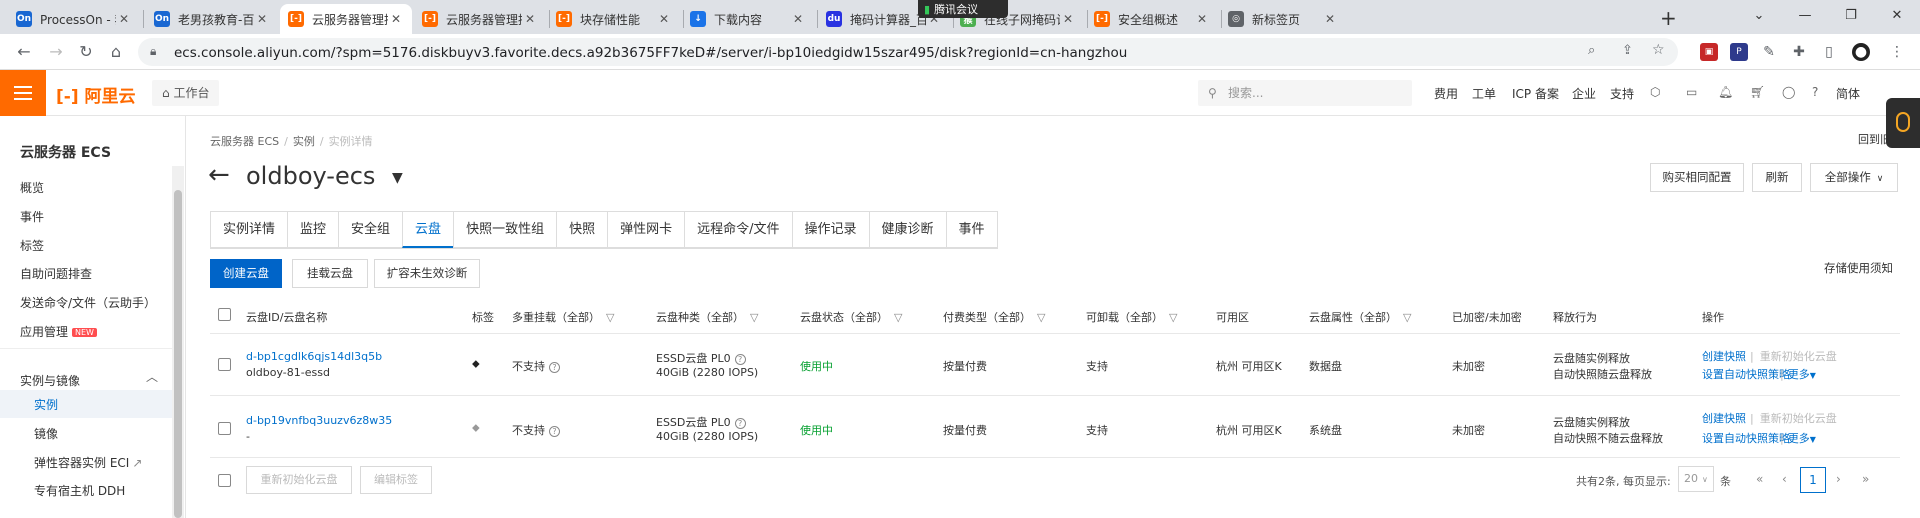 Image resolution: width=1920 pixels, height=518 pixels. What do you see at coordinates (1799, 52) in the screenshot?
I see `extensions-puzzle-icon: ✚` at bounding box center [1799, 52].